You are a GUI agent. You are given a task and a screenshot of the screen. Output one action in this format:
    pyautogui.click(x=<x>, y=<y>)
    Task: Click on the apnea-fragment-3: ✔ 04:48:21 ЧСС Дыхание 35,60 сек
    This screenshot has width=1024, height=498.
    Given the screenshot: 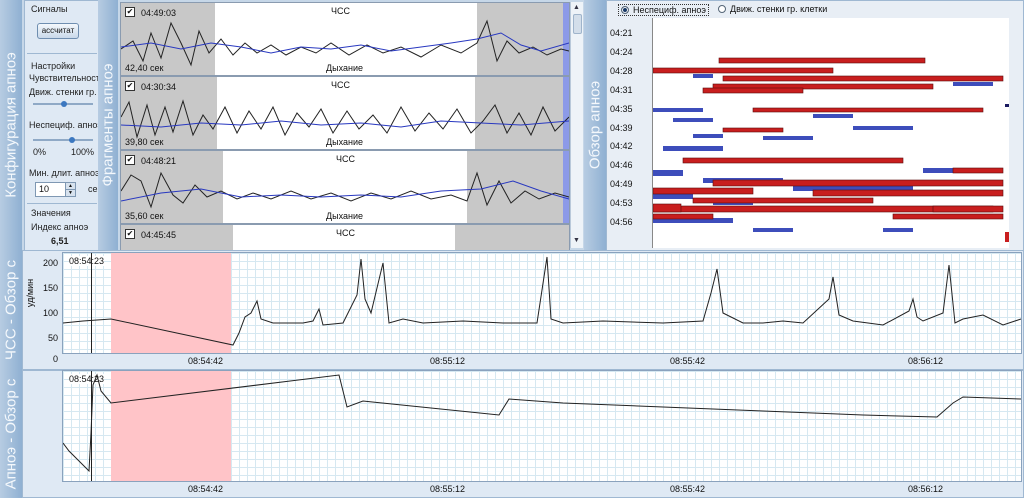 What is the action you would take?
    pyautogui.click(x=345, y=187)
    